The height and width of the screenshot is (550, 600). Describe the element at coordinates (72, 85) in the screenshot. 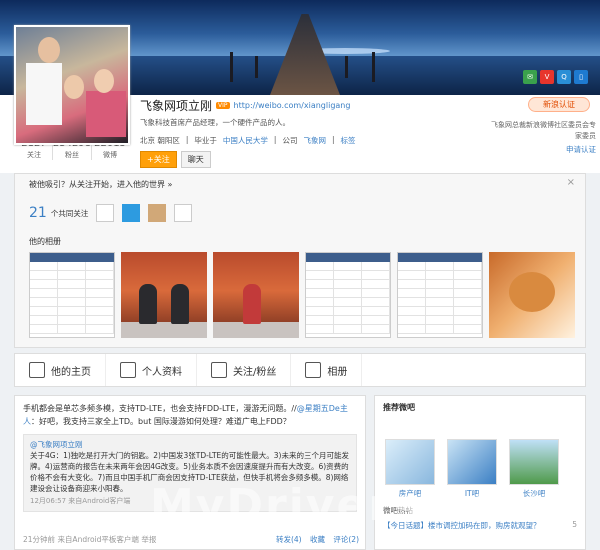

I see `avatar` at that location.